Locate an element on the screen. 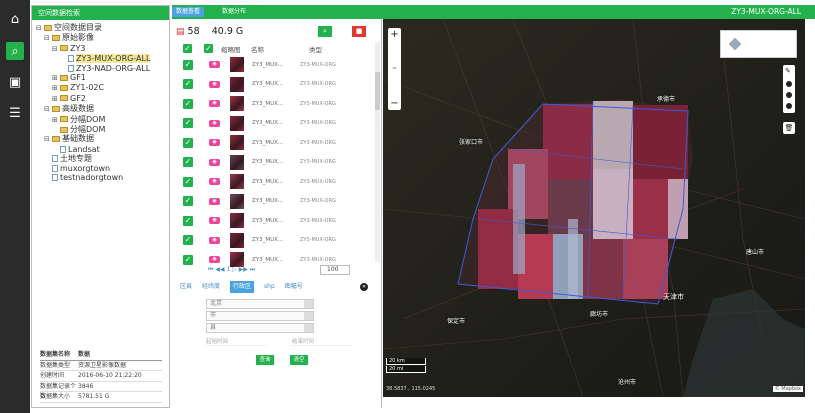 Image resolution: width=815 pixels, height=413 pixels. draw-rectangle-tool is located at coordinates (789, 106).